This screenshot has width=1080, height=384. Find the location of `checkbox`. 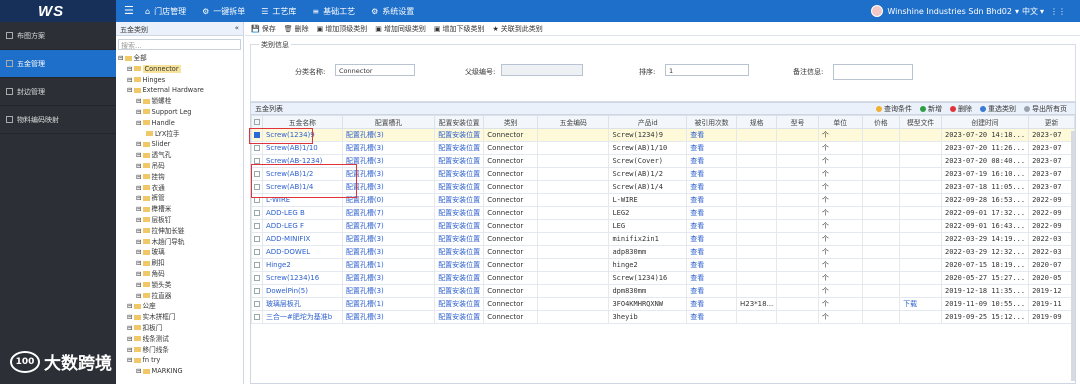

checkbox is located at coordinates (256, 122).